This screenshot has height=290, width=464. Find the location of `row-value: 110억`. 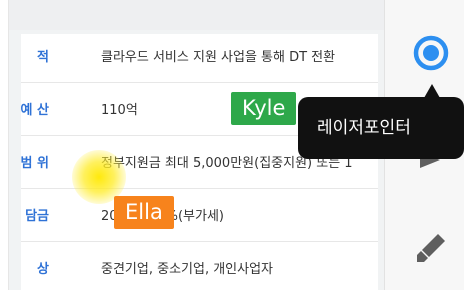

row-value: 110억 is located at coordinates (119, 110).